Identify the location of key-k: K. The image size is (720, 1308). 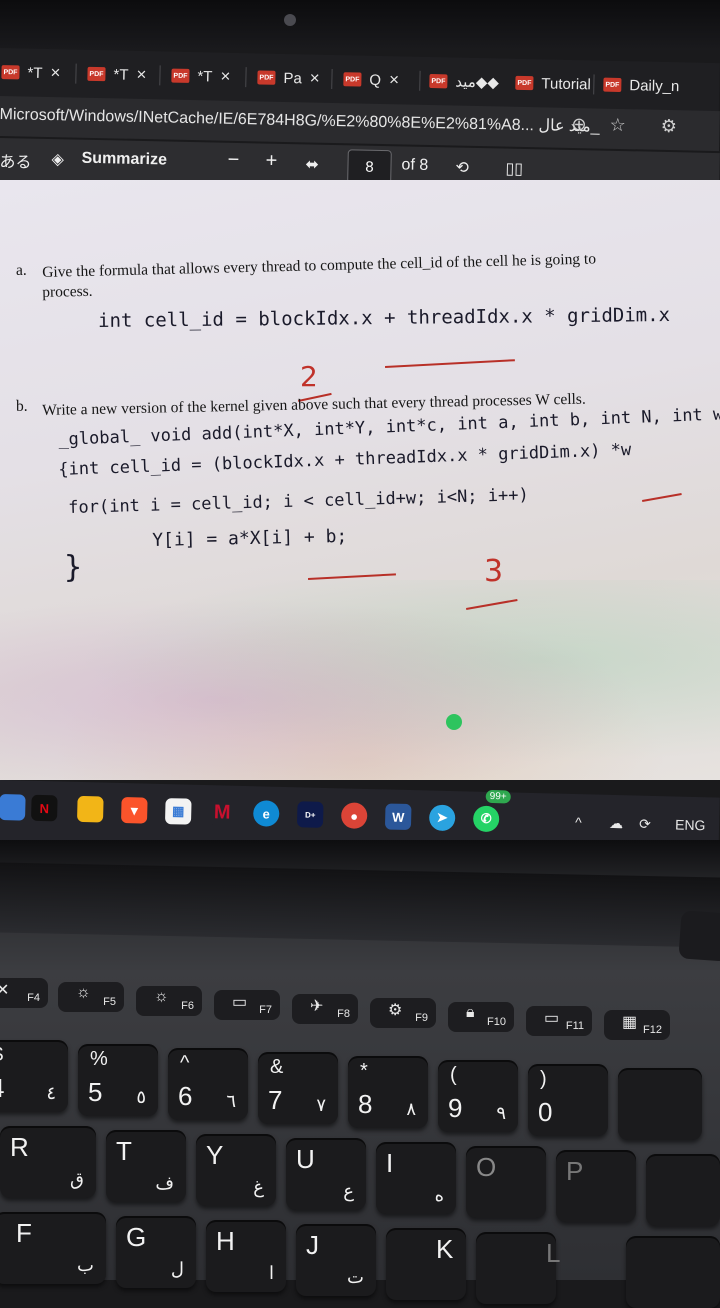
(466, 1262).